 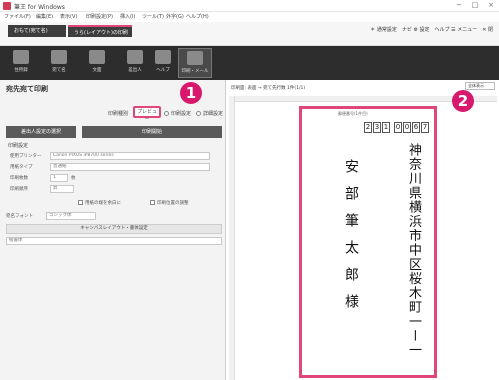 I want to click on radio-label: 詳細設定, so click(x=213, y=114).